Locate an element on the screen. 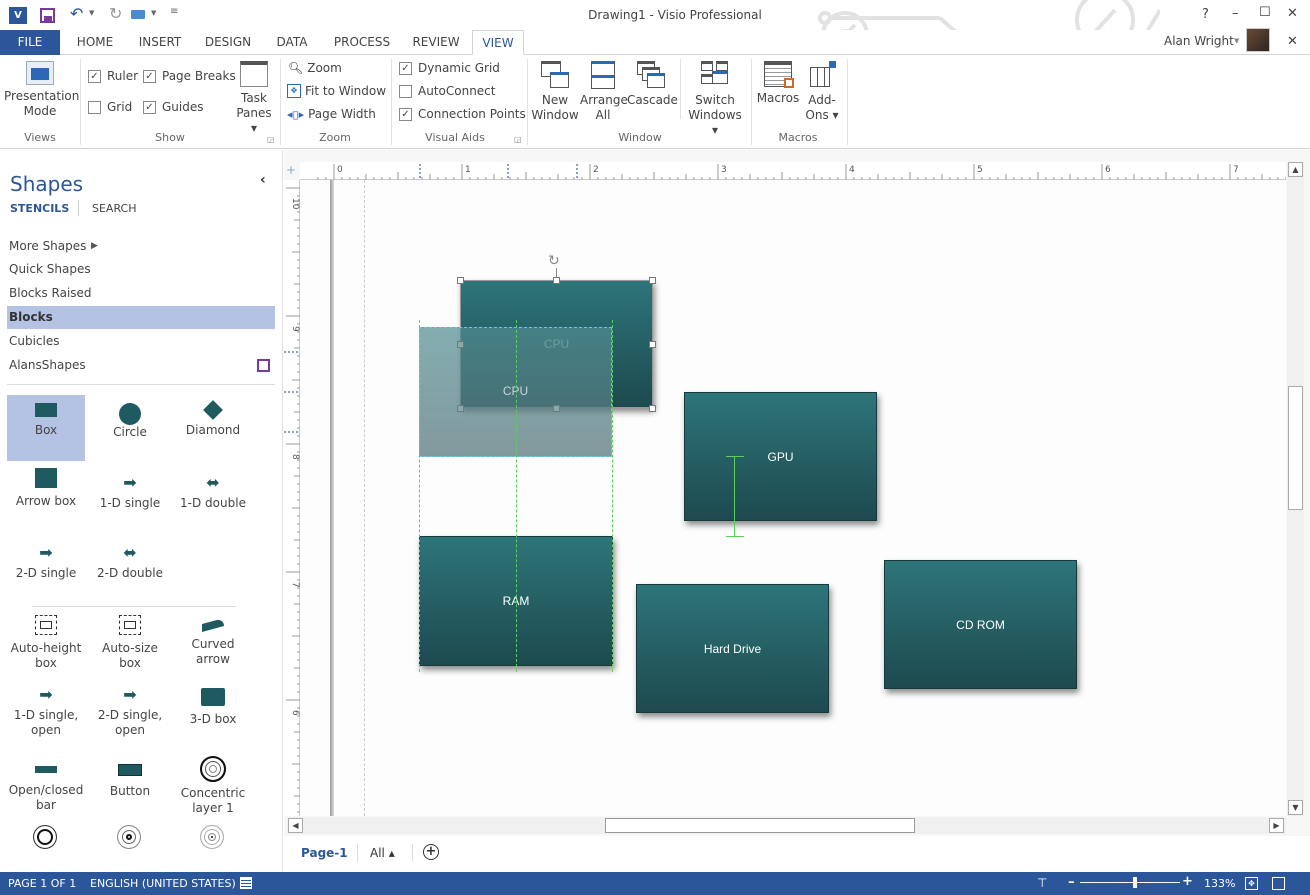 This screenshot has height=895, width=1310. grid-checkbox: Grid is located at coordinates (110, 107).